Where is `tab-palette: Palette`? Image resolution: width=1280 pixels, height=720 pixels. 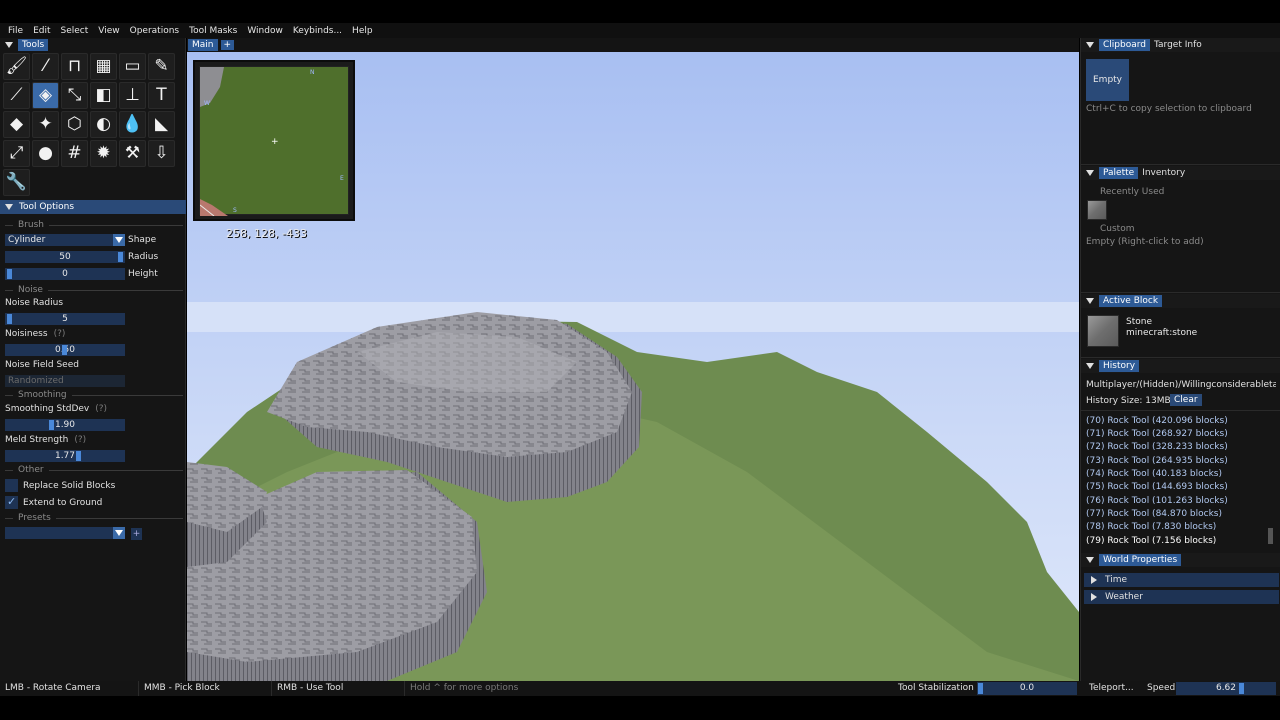 tab-palette: Palette is located at coordinates (1119, 173).